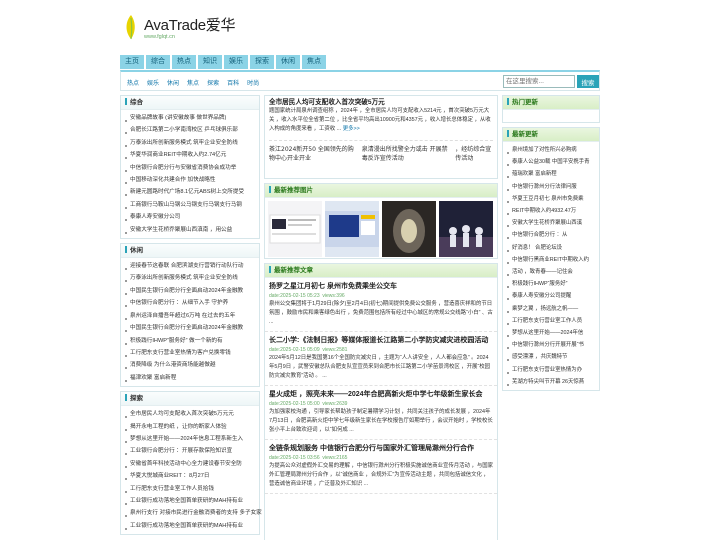 This screenshot has width=720, height=540. What do you see at coordinates (179, 316) in the screenshot?
I see `list-item: 泉州运泽自播吾年超过6万吨 在过去的五年` at bounding box center [179, 316].